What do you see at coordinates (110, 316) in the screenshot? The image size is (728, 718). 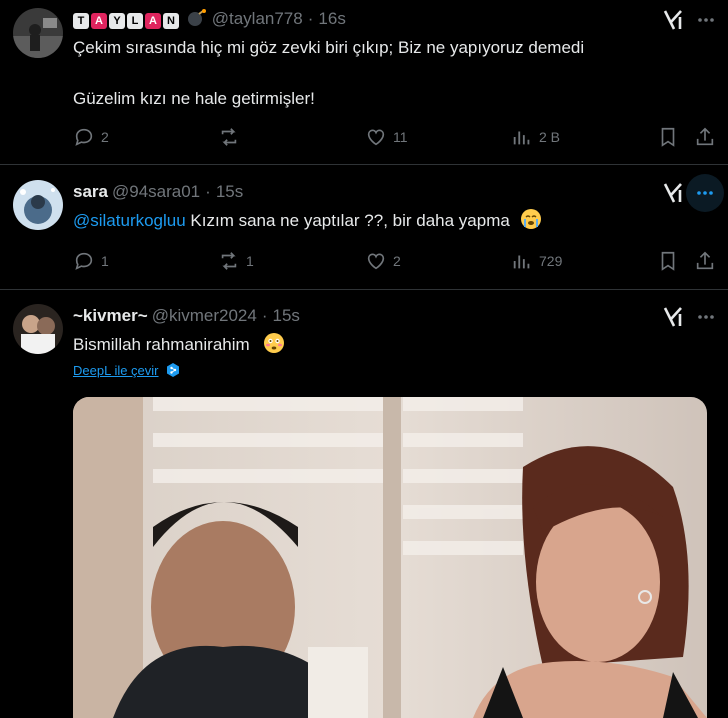 I see `display-name: ~kivmer~` at bounding box center [110, 316].